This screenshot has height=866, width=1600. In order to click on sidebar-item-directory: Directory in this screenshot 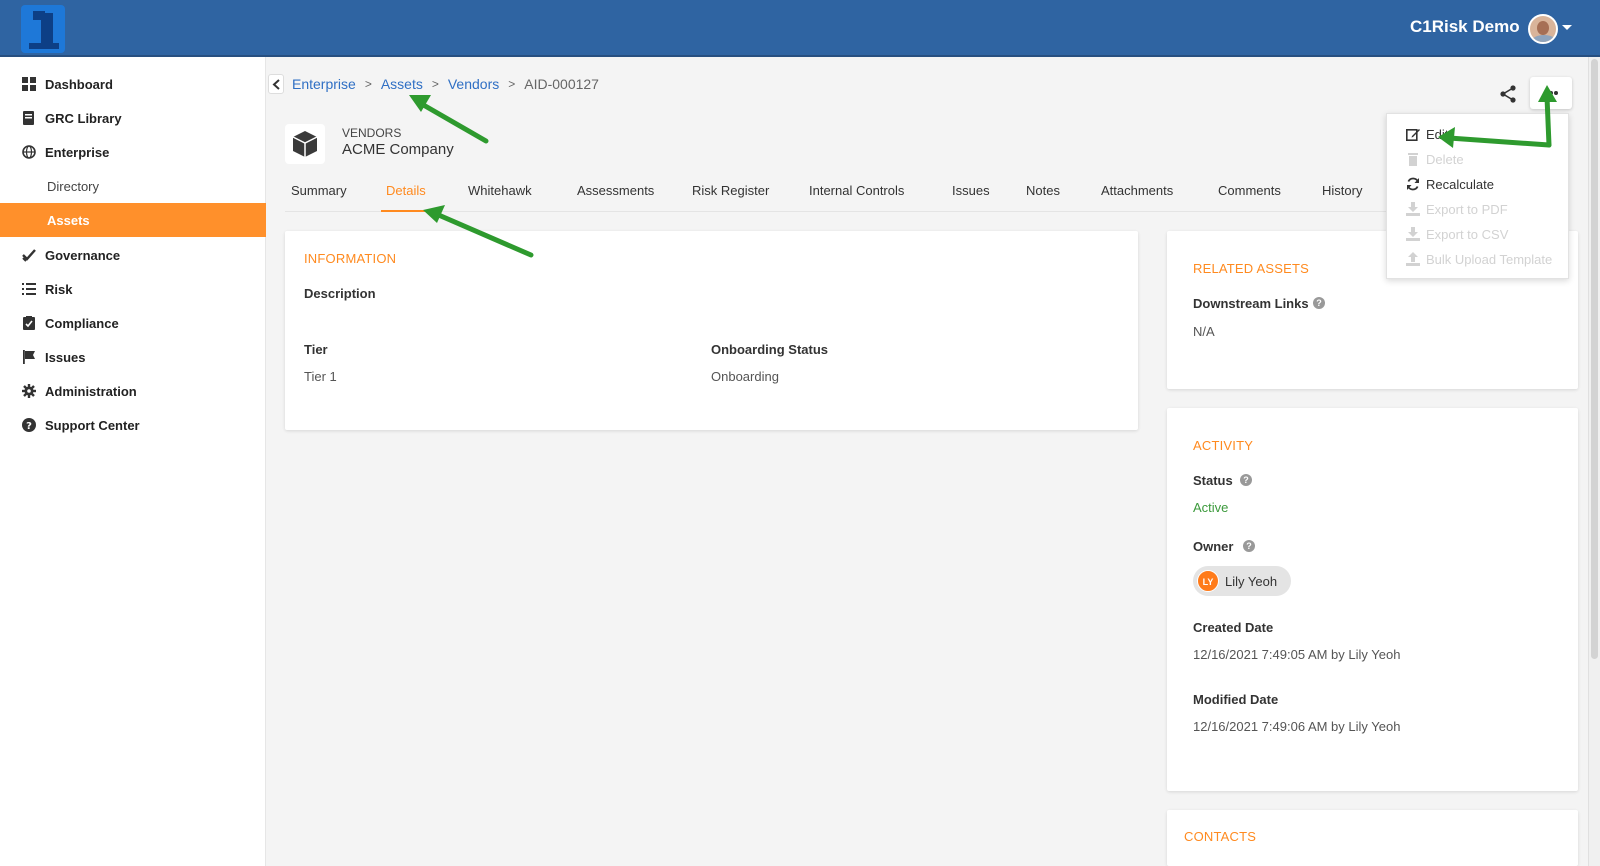, I will do `click(133, 186)`.